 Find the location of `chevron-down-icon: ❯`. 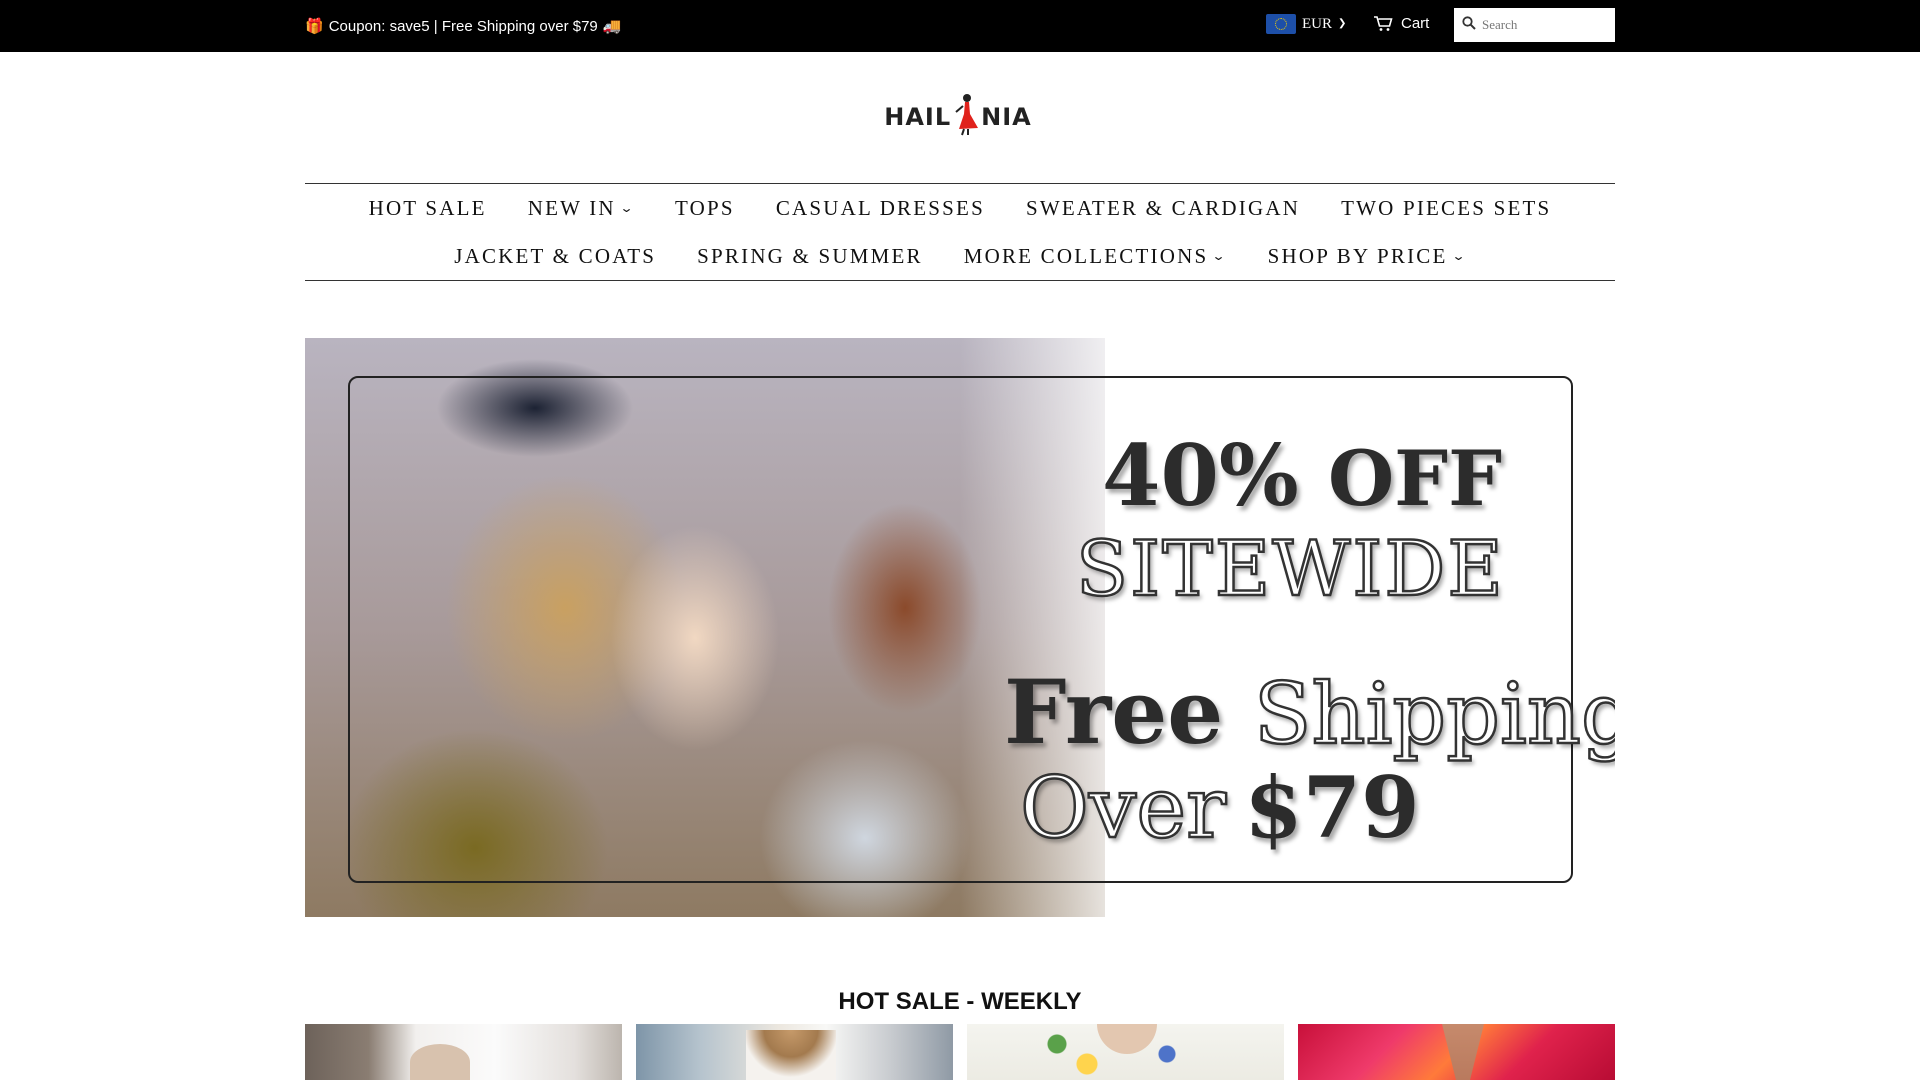

chevron-down-icon: ❯ is located at coordinates (1342, 23).